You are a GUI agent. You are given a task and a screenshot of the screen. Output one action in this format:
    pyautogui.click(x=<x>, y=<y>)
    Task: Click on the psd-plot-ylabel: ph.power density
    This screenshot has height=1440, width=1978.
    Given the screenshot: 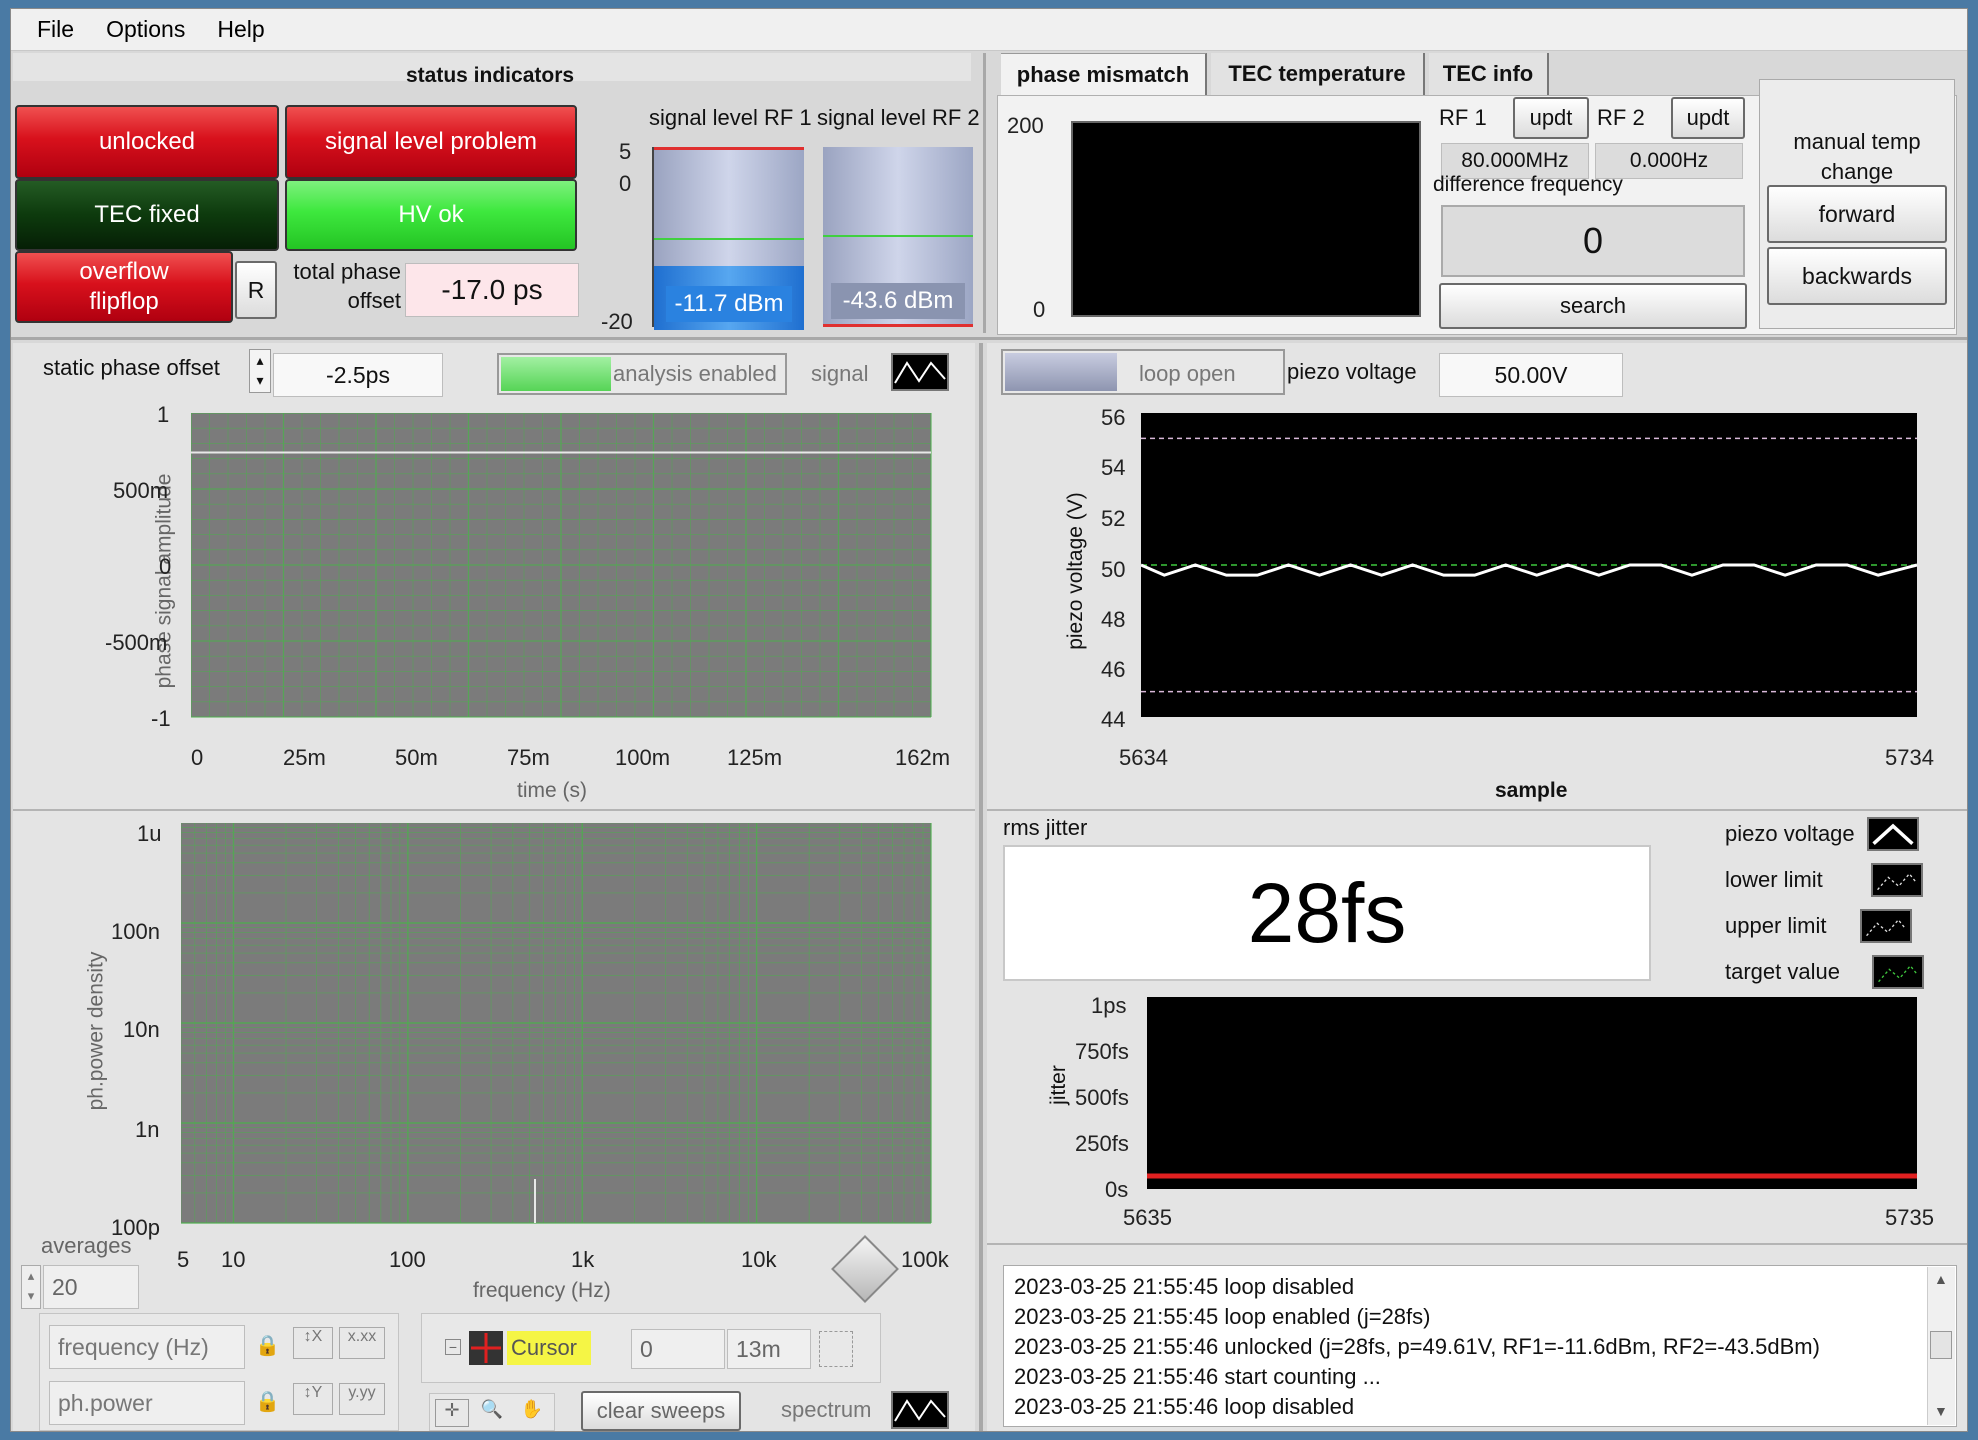 What is the action you would take?
    pyautogui.click(x=96, y=1031)
    